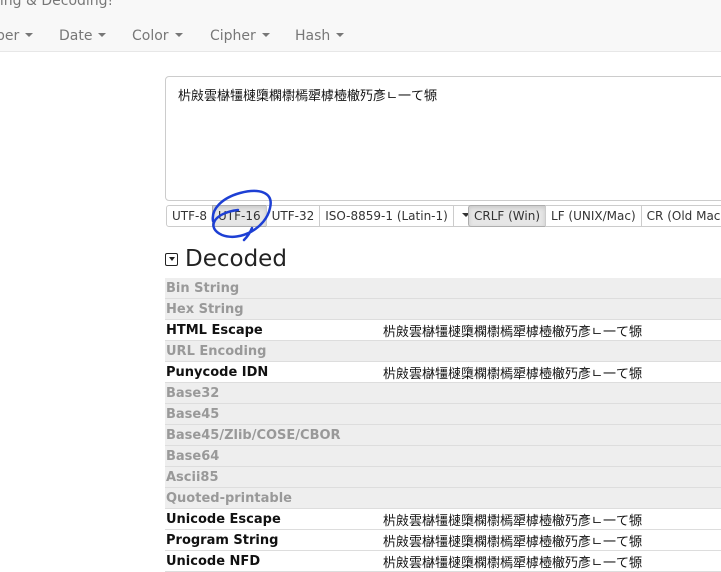  I want to click on row-label: Base45, so click(193, 414).